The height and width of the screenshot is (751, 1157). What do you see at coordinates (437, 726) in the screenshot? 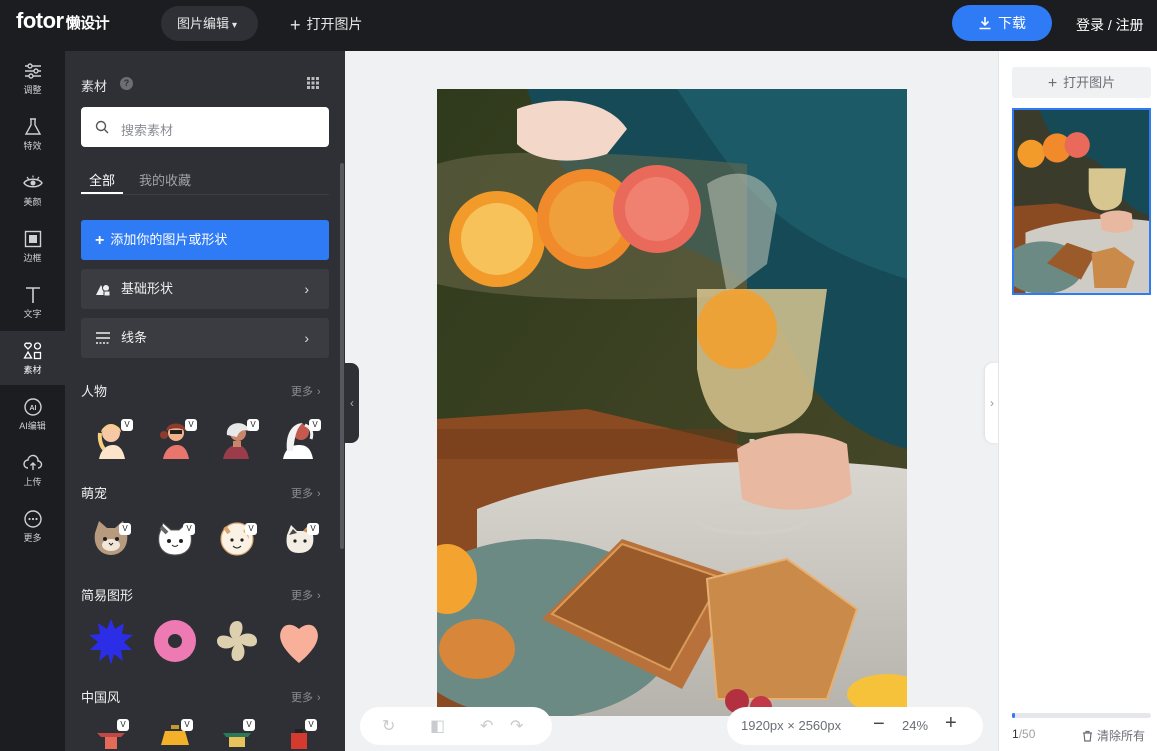
I see `compare-icon: ◧` at bounding box center [437, 726].